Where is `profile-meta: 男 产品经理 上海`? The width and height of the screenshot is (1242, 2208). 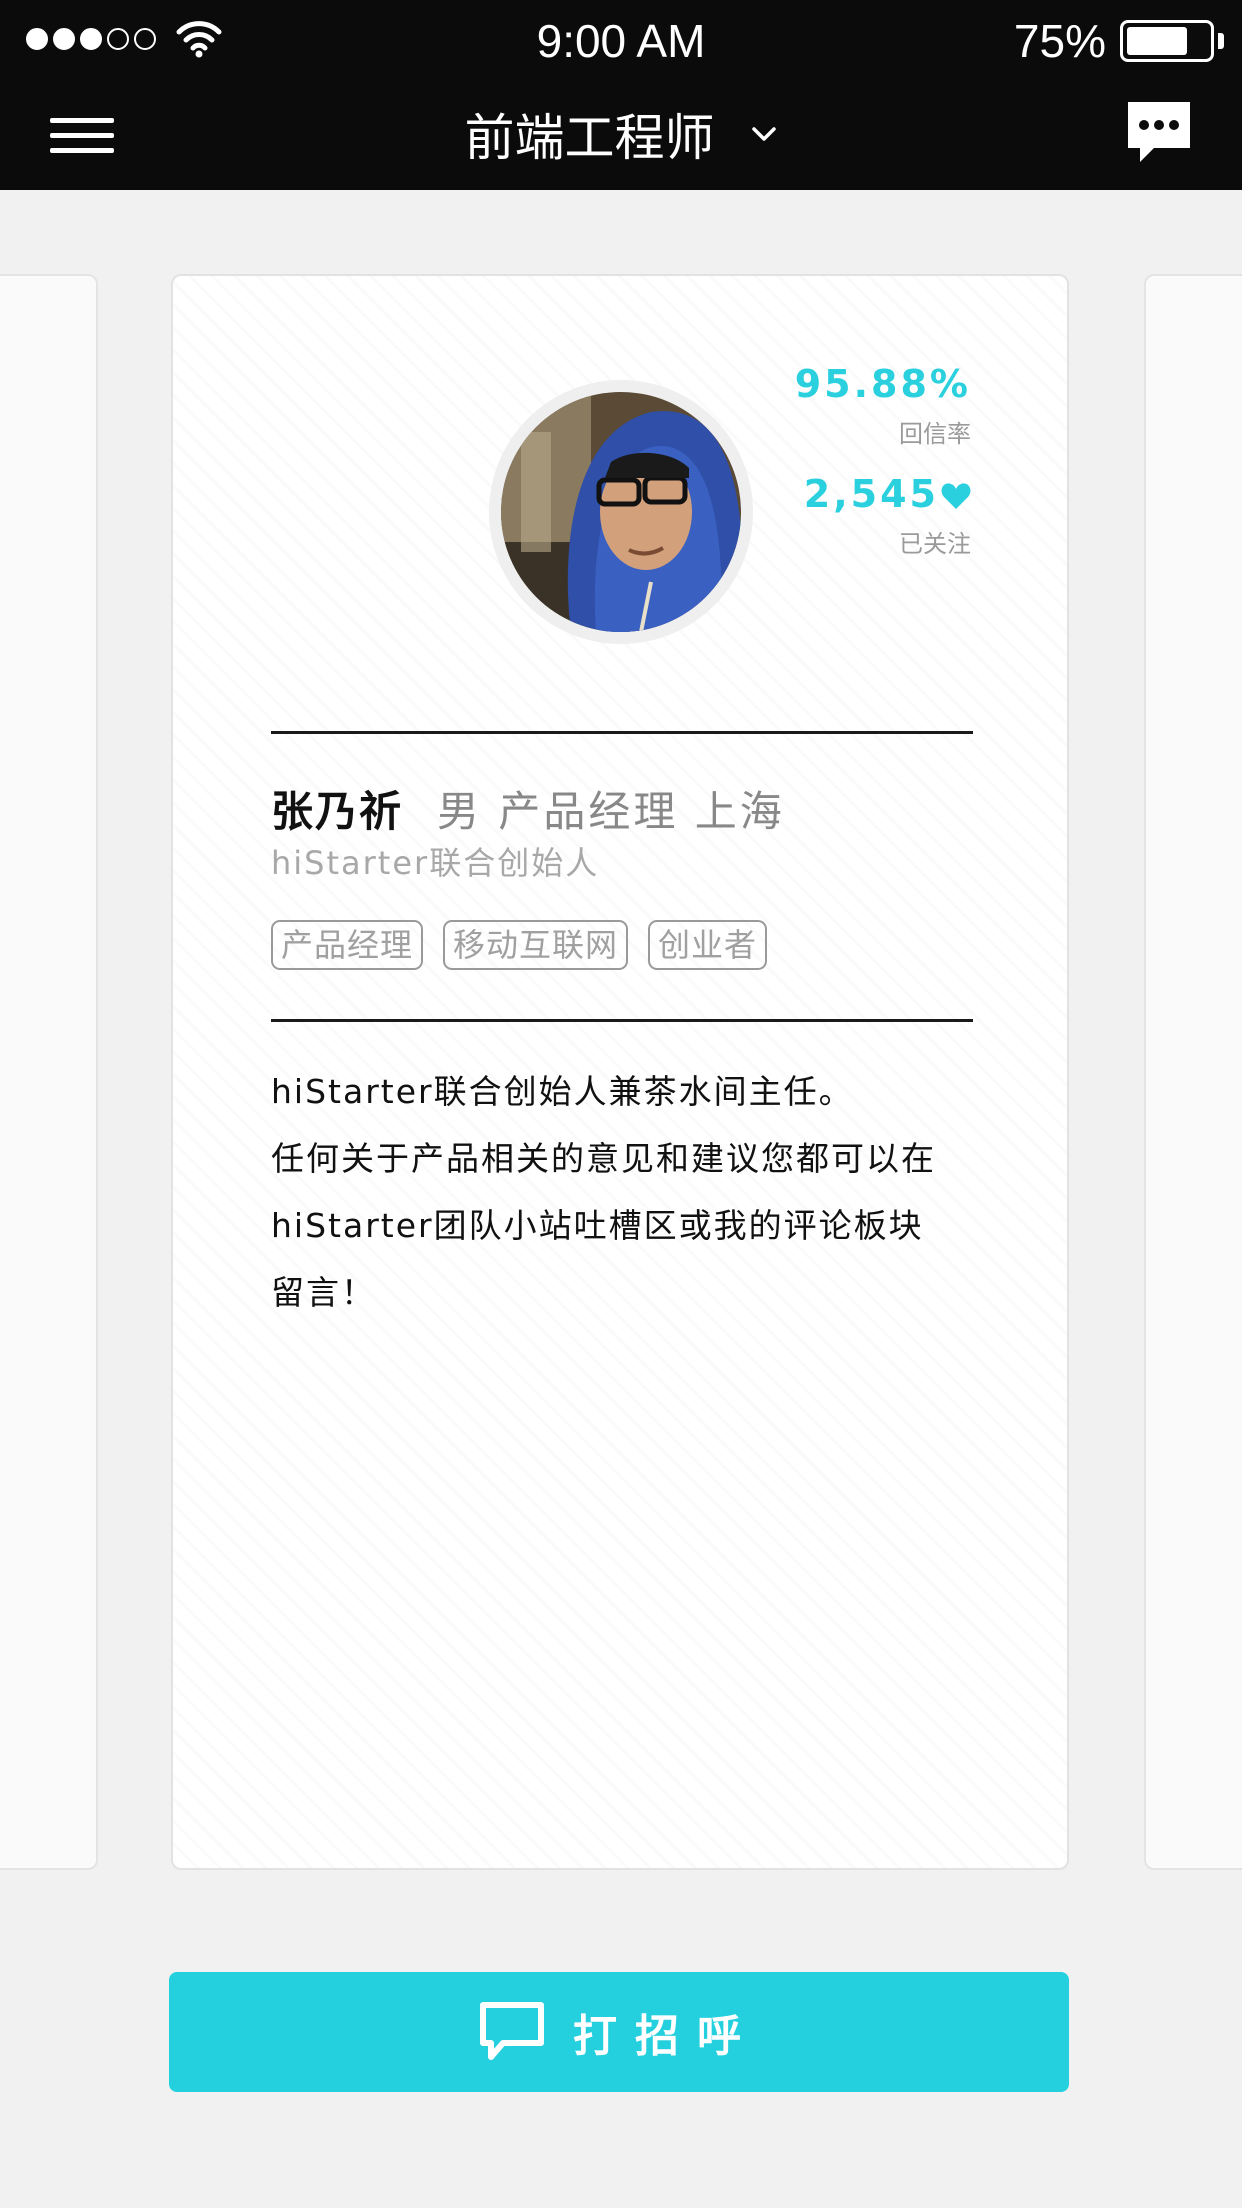
profile-meta: 男 产品经理 上海 is located at coordinates (611, 811).